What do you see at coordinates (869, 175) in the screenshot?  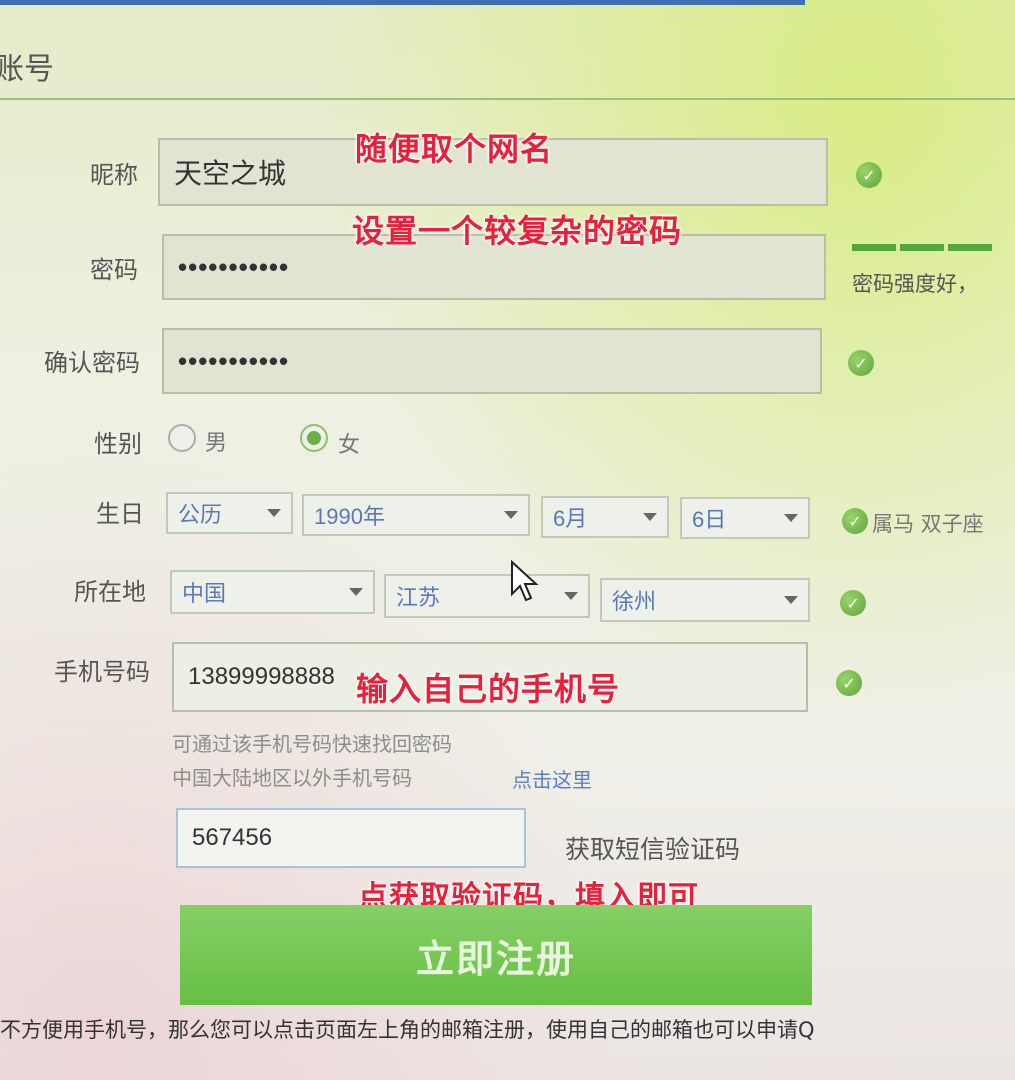 I see `nickname-valid-icon: ✓` at bounding box center [869, 175].